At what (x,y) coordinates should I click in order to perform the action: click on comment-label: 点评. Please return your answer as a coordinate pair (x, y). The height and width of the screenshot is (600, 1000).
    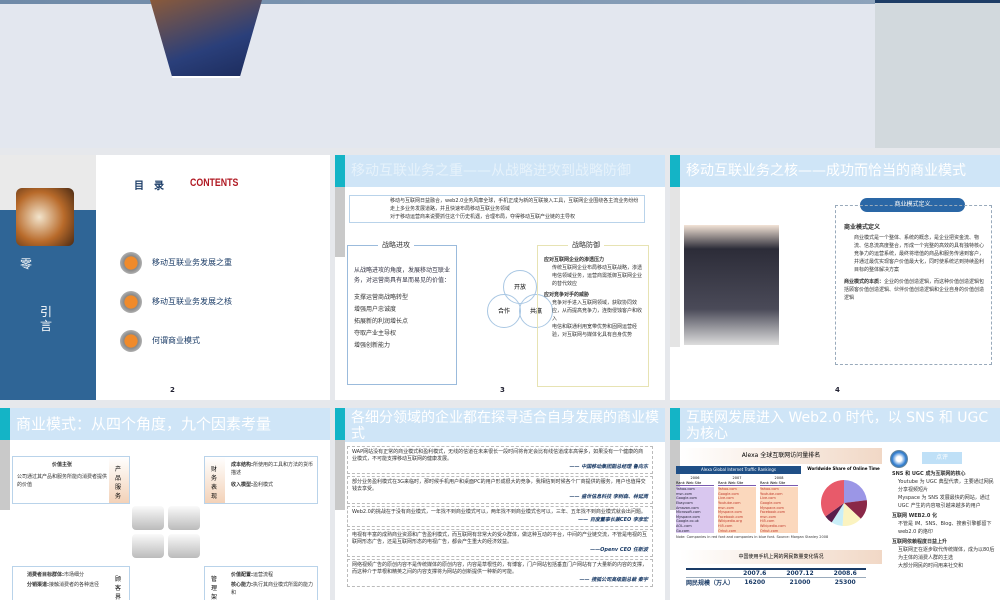
    Looking at the image, I should click on (942, 458).